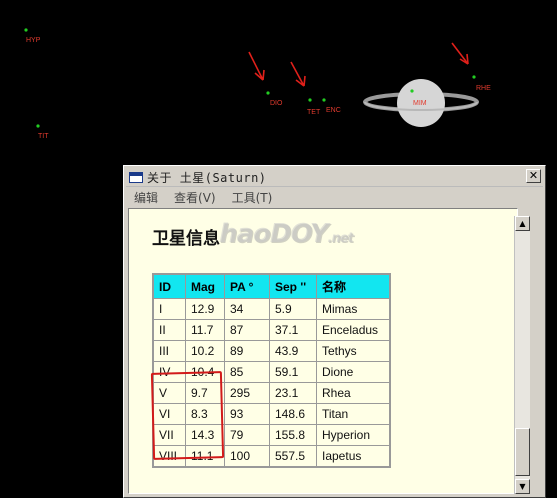 The image size is (557, 498). Describe the element at coordinates (205, 286) in the screenshot. I see `column-header-mag: Mag` at that location.